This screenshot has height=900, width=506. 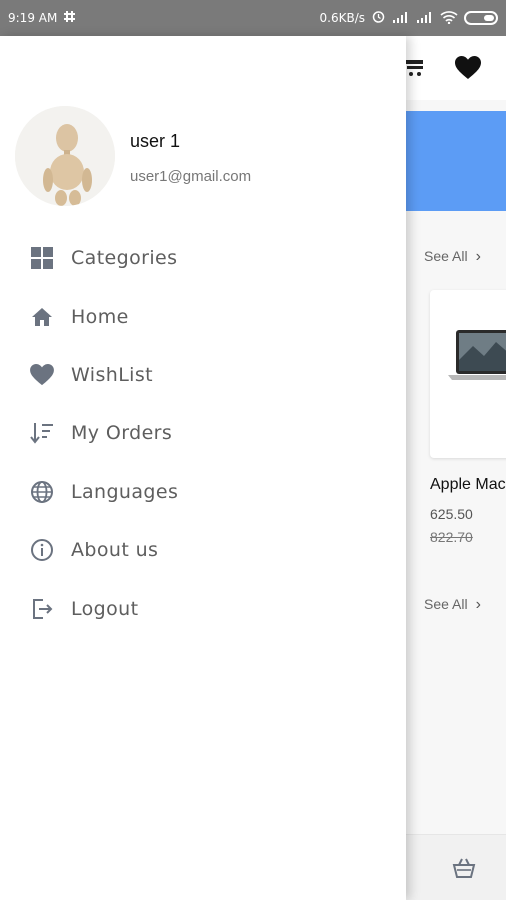 What do you see at coordinates (253, 18) in the screenshot?
I see `status-bar: 9:19 AM 0.6KB/s` at bounding box center [253, 18].